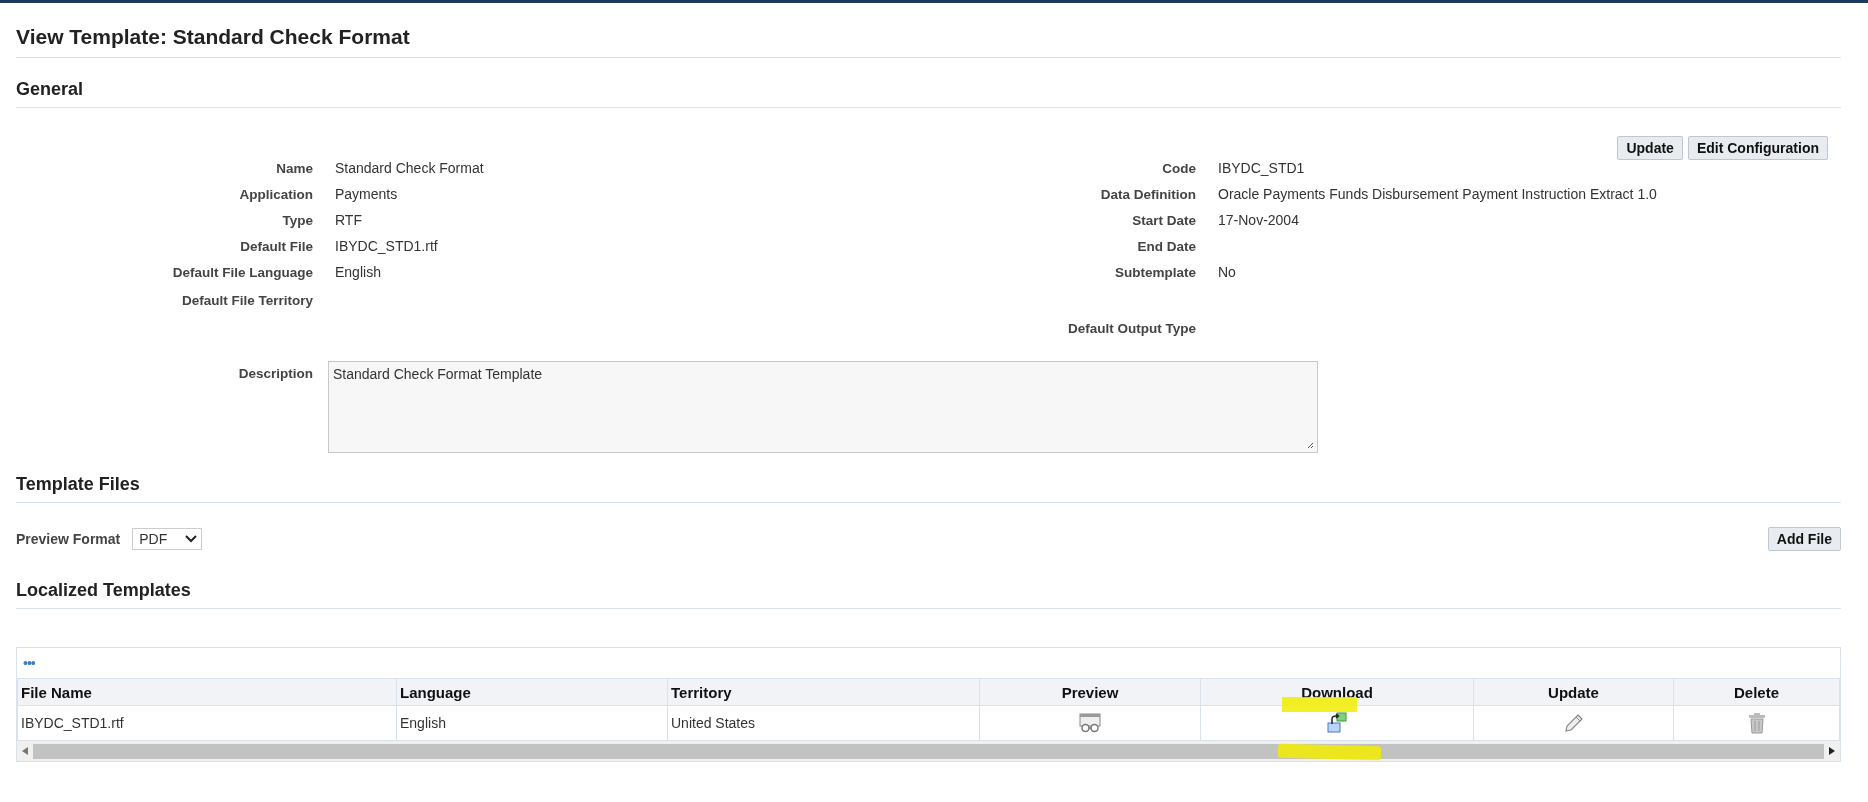 The width and height of the screenshot is (1868, 802). Describe the element at coordinates (275, 194) in the screenshot. I see `field-label: Application` at that location.